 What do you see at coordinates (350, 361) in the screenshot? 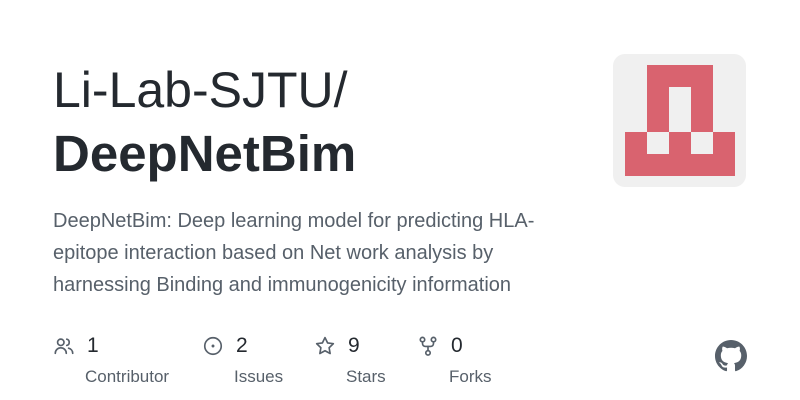
I see `stat-stars: 9 Stars` at bounding box center [350, 361].